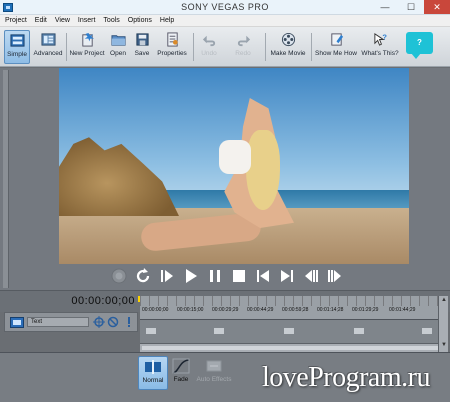 This screenshot has width=450, height=402. What do you see at coordinates (129, 322) in the screenshot?
I see `solo-track-icon` at bounding box center [129, 322].